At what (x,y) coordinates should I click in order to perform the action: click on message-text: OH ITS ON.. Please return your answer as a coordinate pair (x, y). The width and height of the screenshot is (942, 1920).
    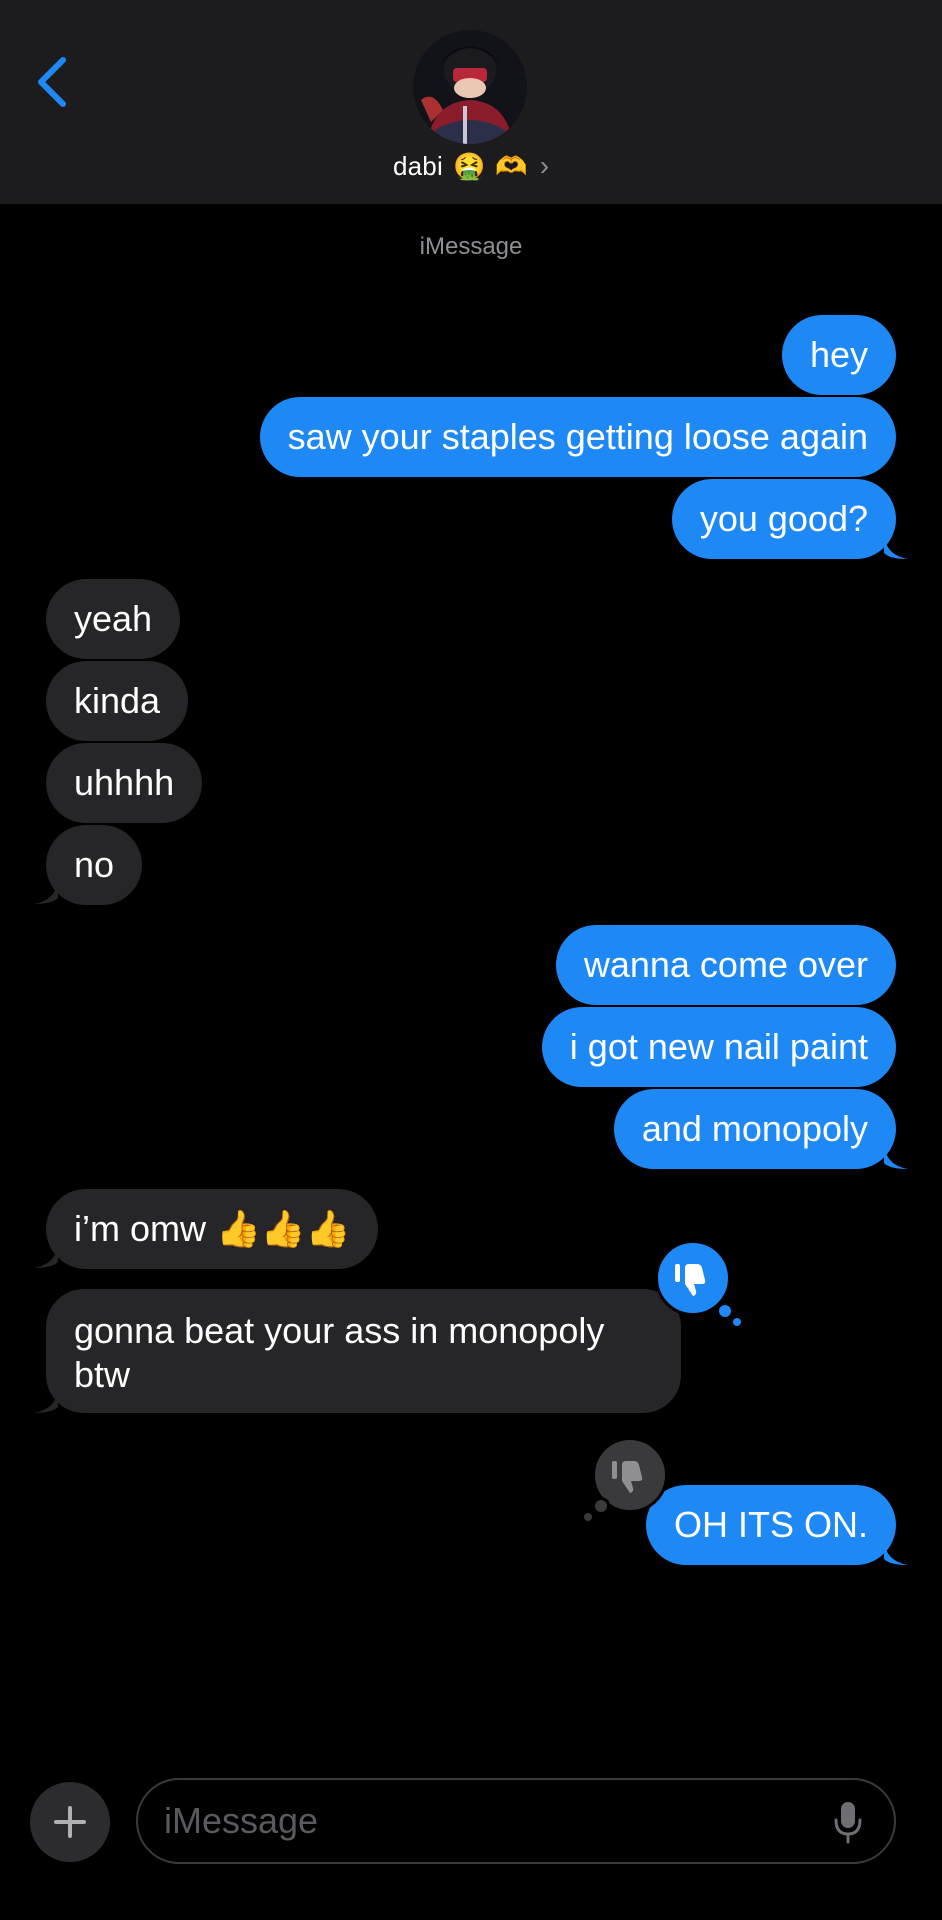
    Looking at the image, I should click on (770, 1524).